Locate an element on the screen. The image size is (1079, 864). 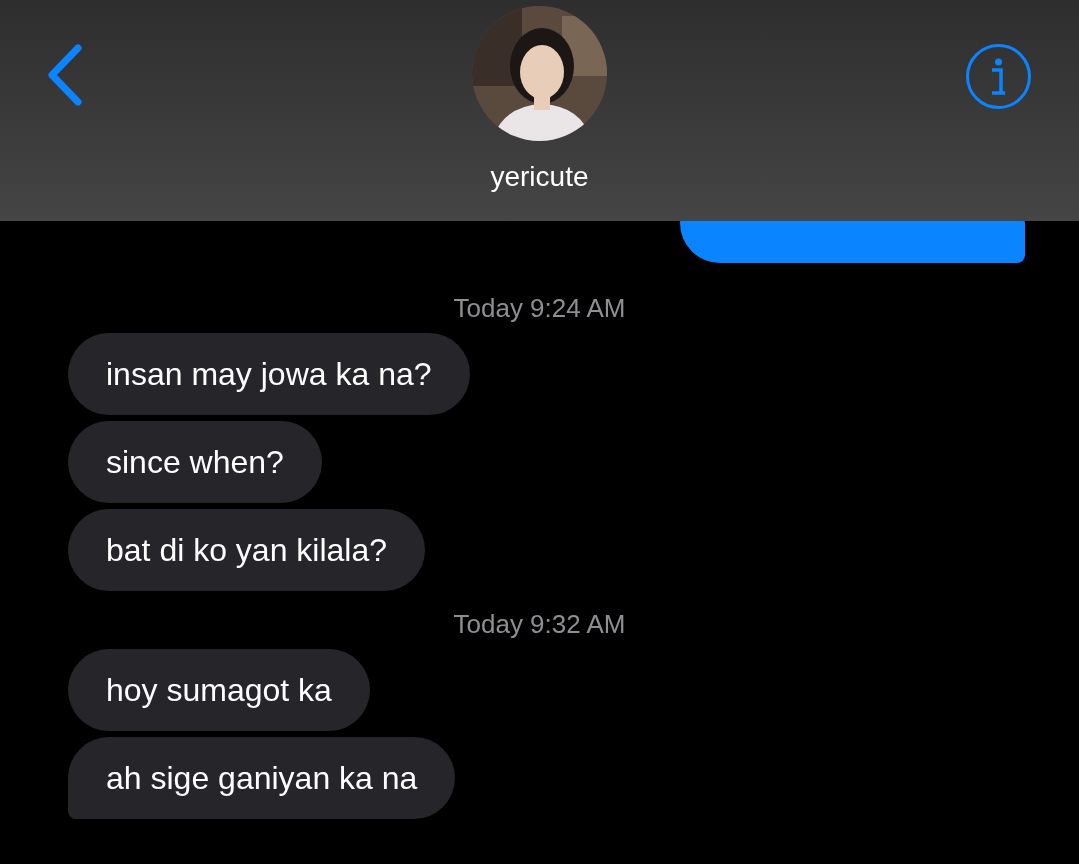
received-message-bubble: since when? is located at coordinates (195, 462).